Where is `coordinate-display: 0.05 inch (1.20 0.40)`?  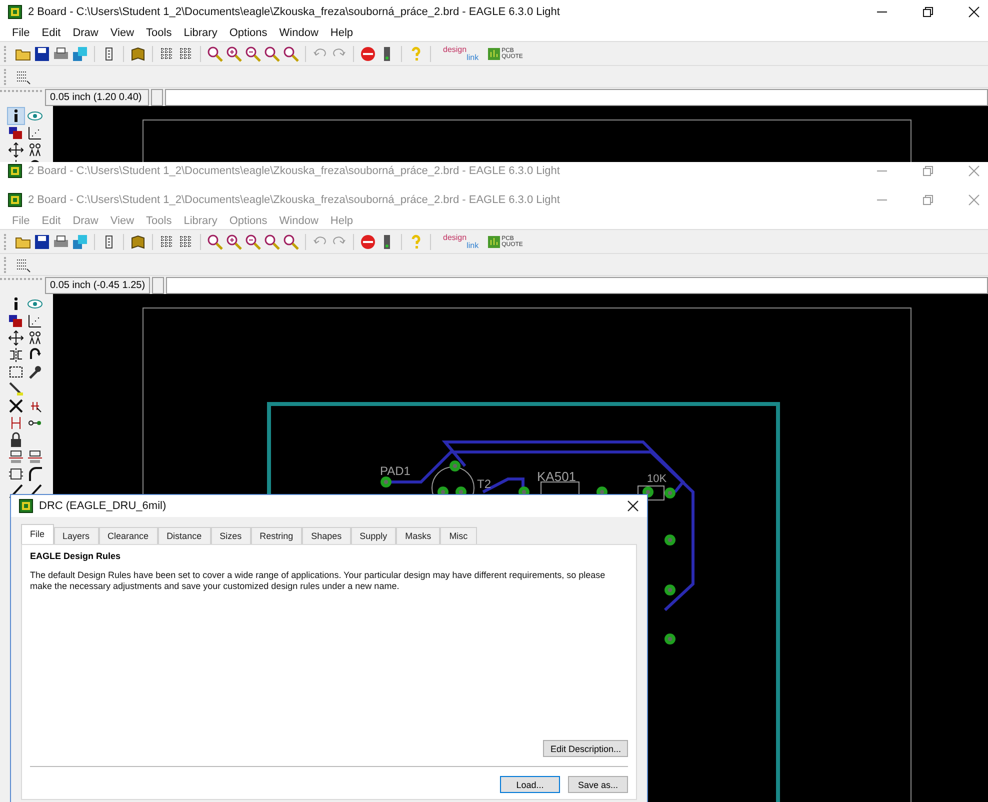 coordinate-display: 0.05 inch (1.20 0.40) is located at coordinates (97, 97).